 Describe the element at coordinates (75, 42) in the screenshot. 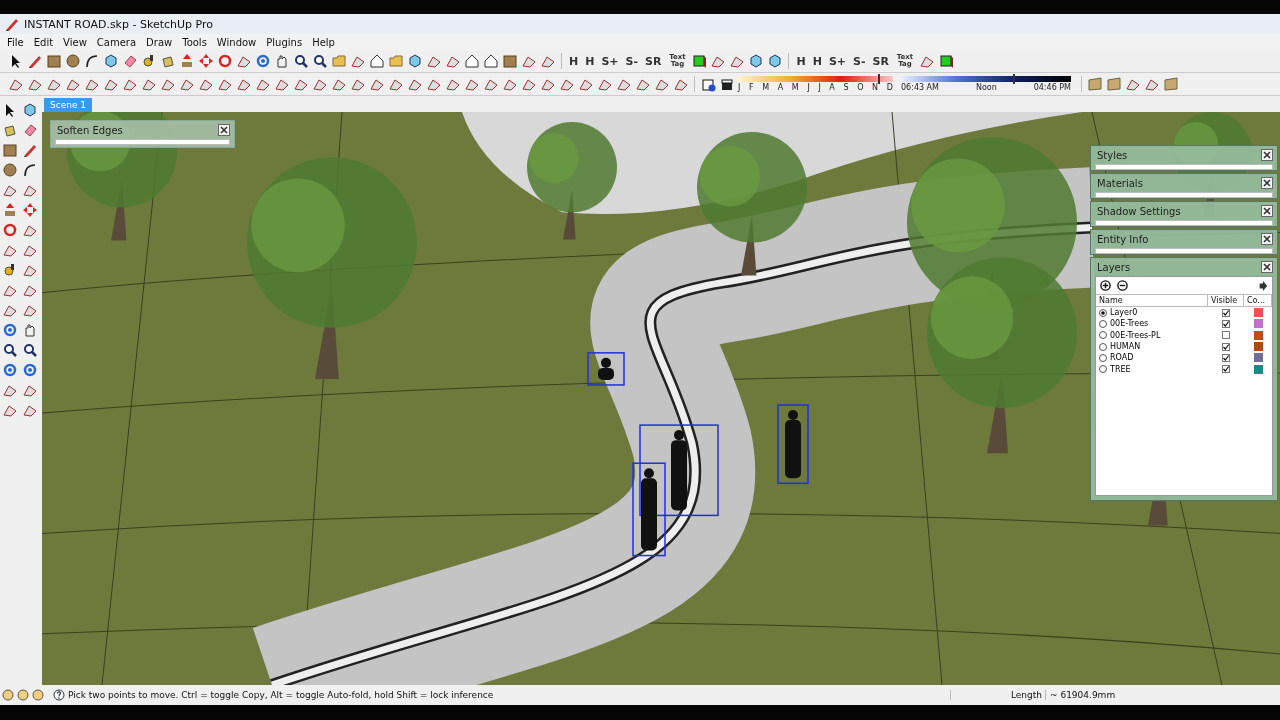

I see `menu-item: View` at that location.